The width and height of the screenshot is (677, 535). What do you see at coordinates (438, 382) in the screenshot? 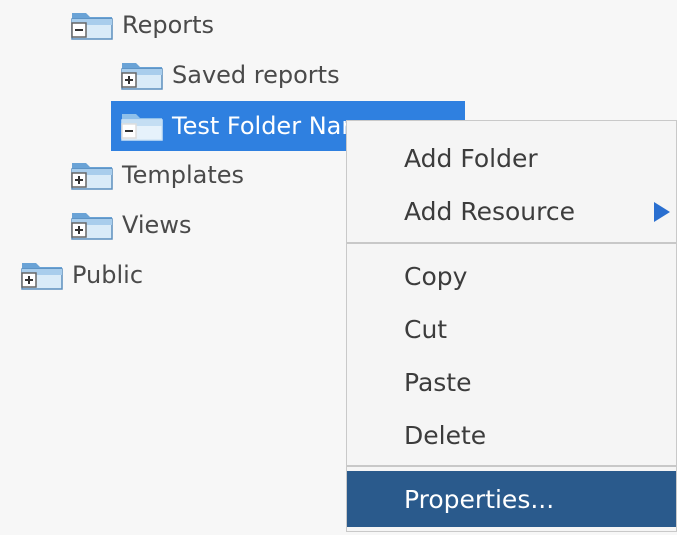
I see `menu-item-label: Paste` at bounding box center [438, 382].